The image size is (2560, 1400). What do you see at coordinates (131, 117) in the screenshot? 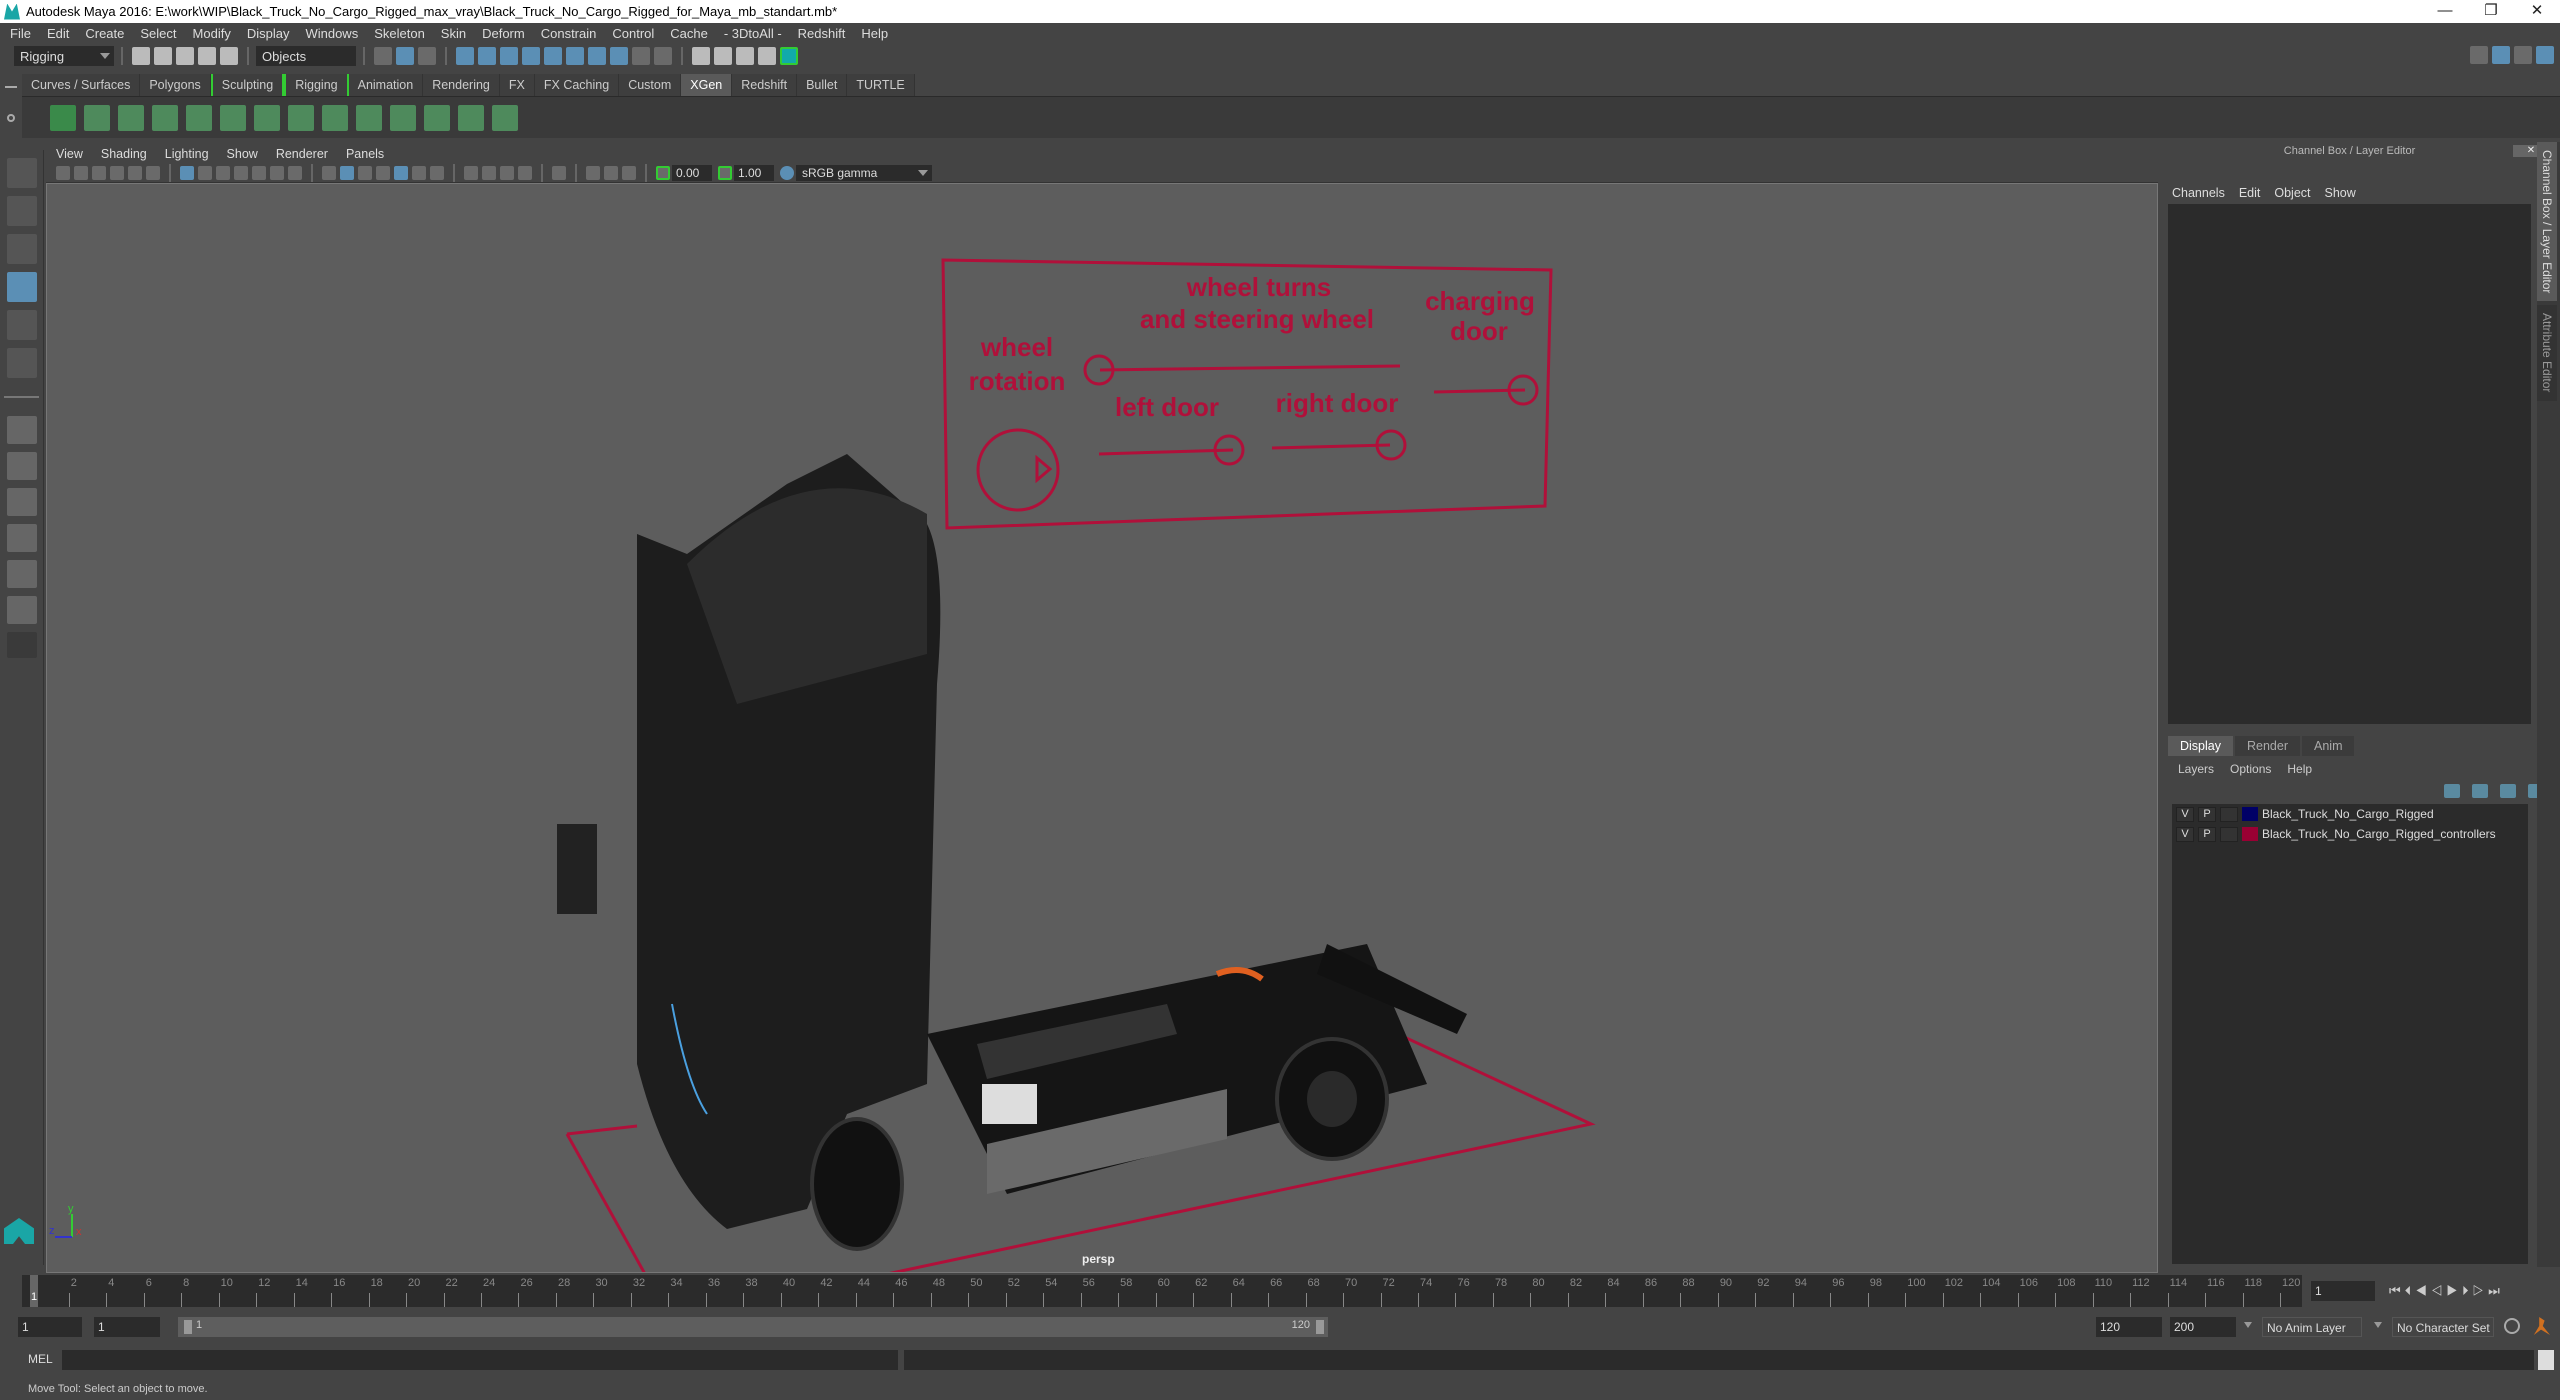
I see `xgen-clear-icon` at bounding box center [131, 117].